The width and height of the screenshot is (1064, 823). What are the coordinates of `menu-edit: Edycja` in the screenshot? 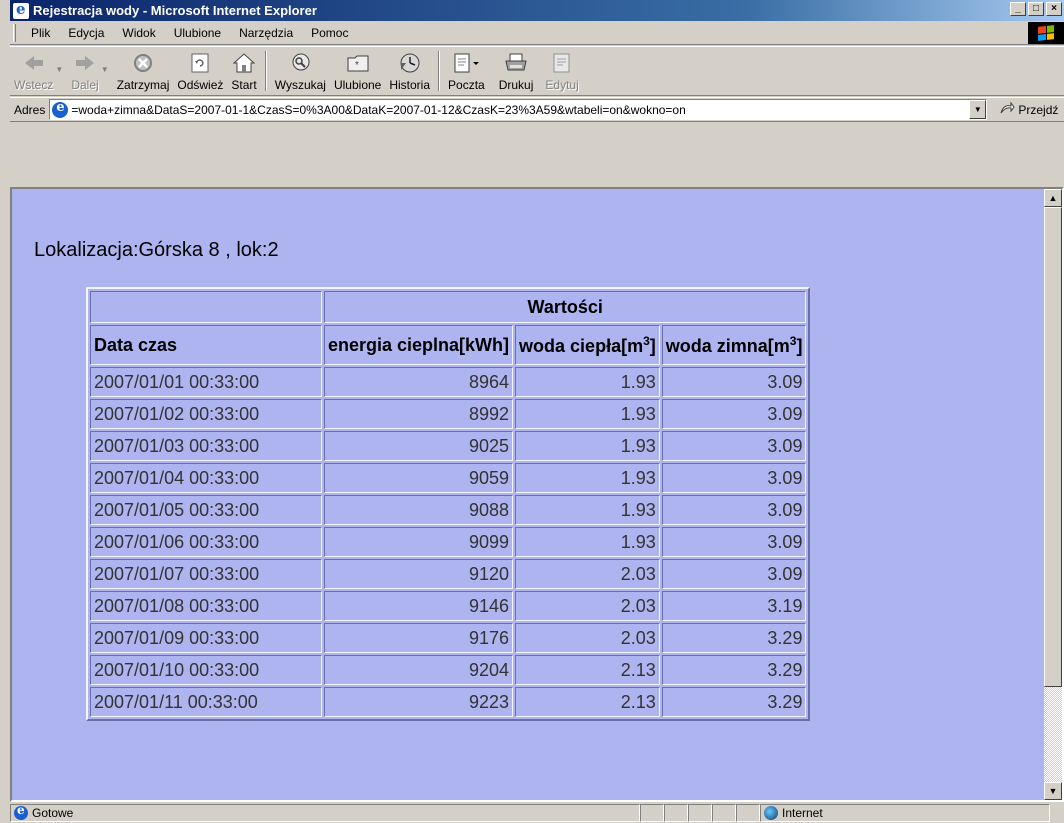 It's located at (86, 33).